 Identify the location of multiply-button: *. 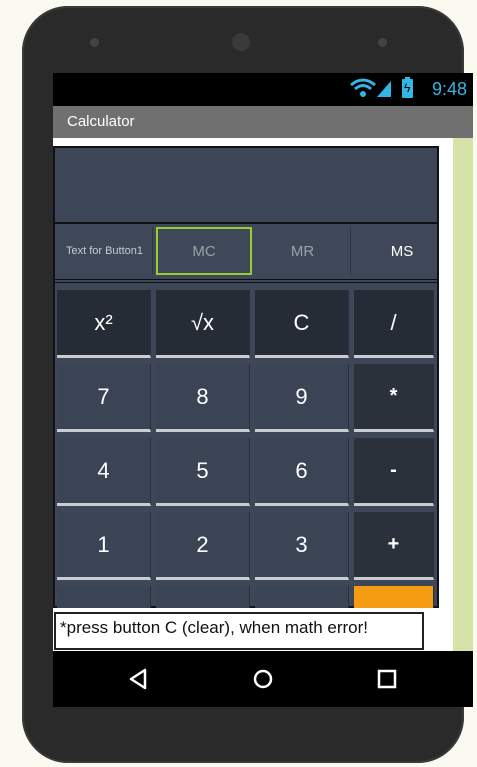
(394, 398).